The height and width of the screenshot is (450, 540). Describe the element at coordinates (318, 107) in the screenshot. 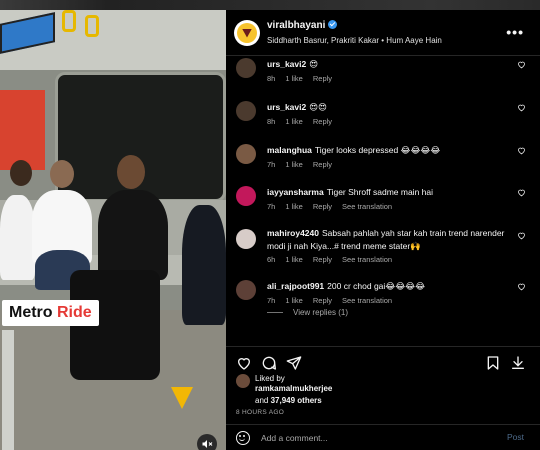

I see `comment-text: 😍😍` at that location.